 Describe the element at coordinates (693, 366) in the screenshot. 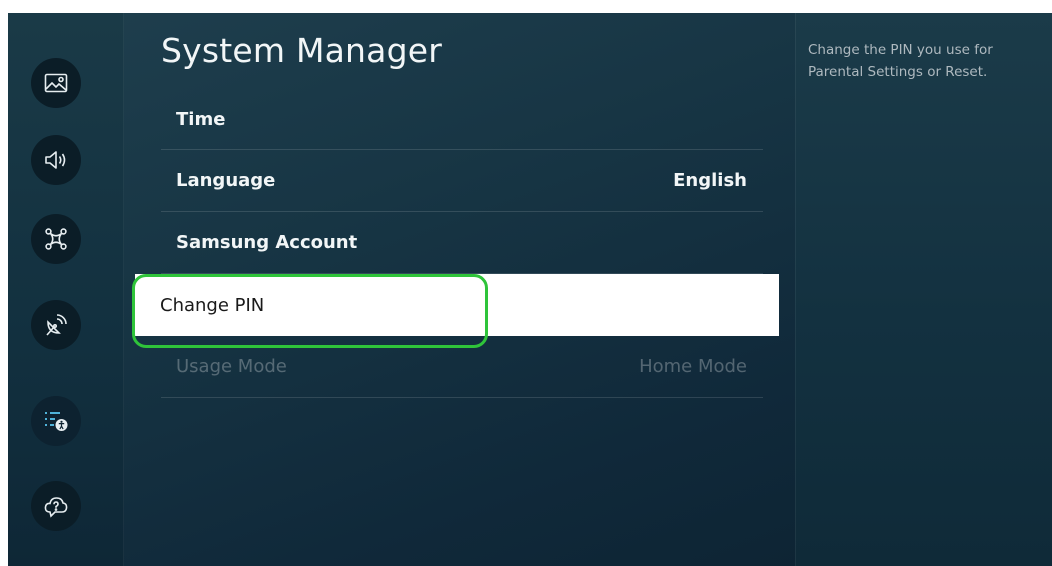

I see `menu-item-value: Home Mode` at that location.